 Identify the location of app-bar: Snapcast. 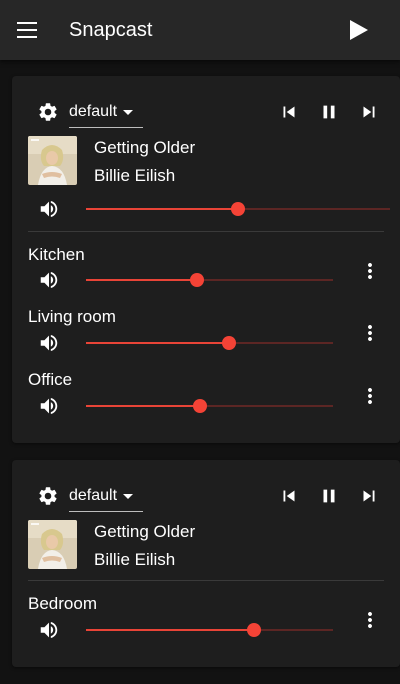
(200, 30).